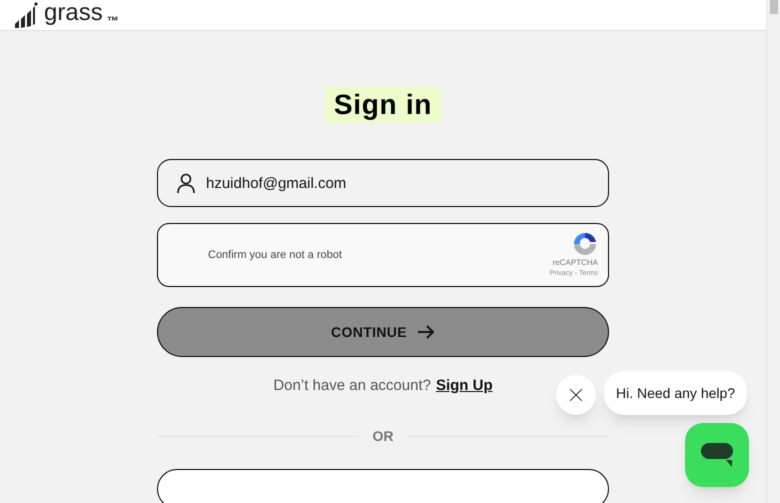  Describe the element at coordinates (425, 332) in the screenshot. I see `arrow-right-icon` at that location.